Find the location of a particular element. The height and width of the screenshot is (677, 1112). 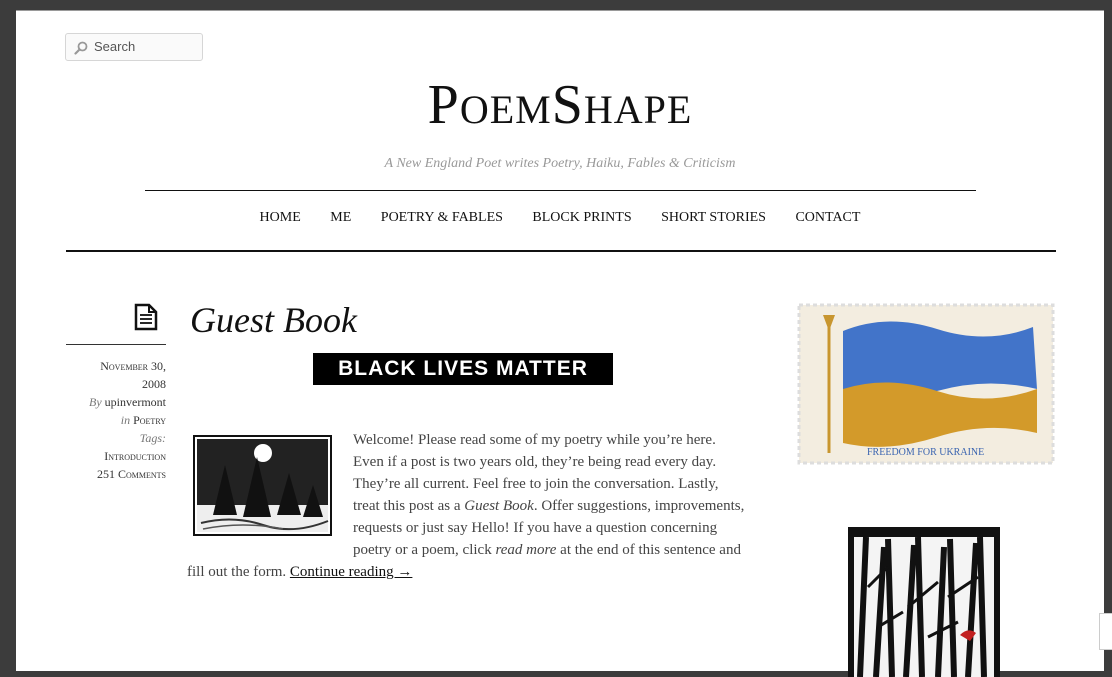

scroll-tab is located at coordinates (1105, 631).